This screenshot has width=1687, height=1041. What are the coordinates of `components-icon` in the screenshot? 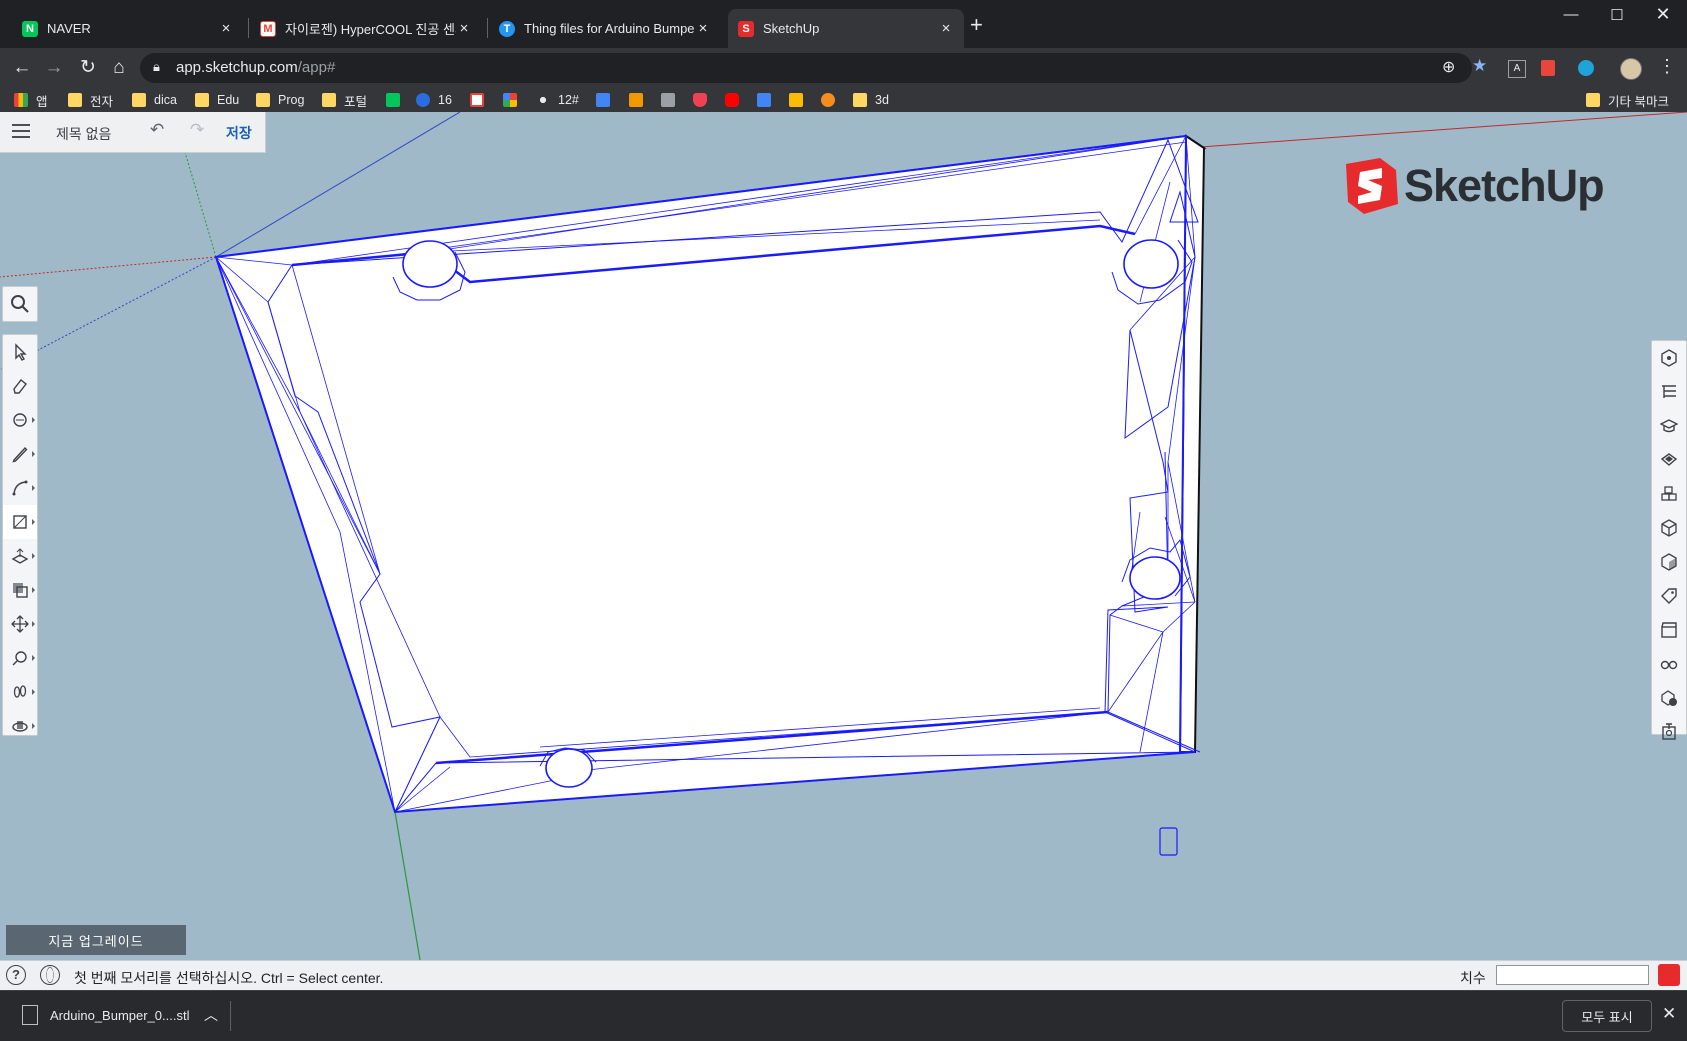 It's located at (1669, 493).